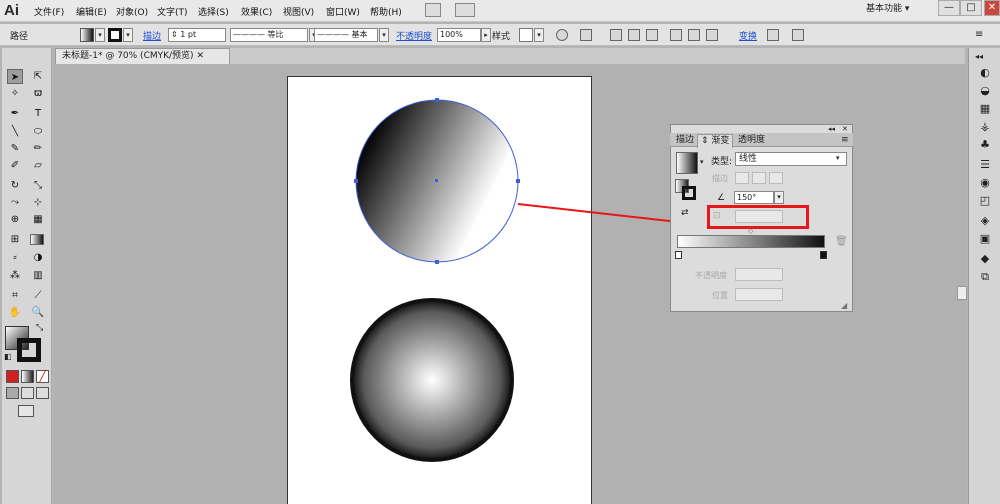 This screenshot has width=1000, height=504. Describe the element at coordinates (759, 274) in the screenshot. I see `stop-opacity-field` at that location.